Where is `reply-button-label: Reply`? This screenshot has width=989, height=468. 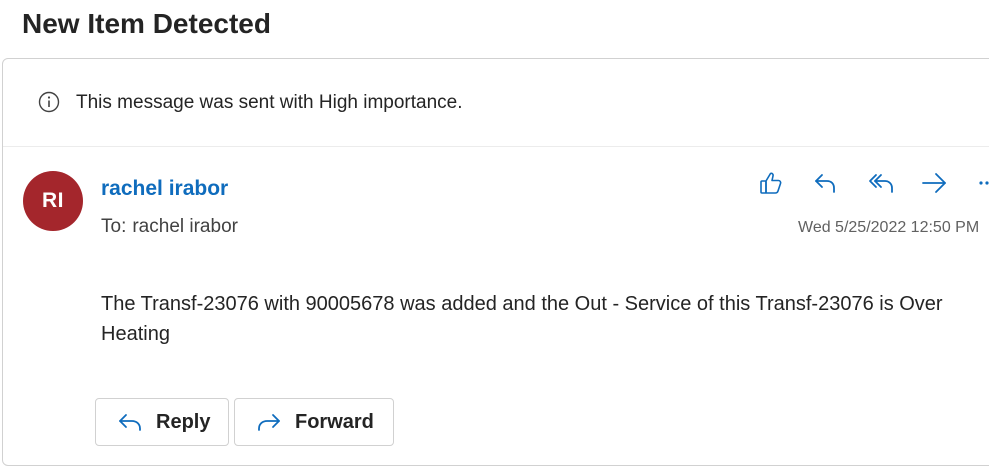
reply-button-label: Reply is located at coordinates (183, 421).